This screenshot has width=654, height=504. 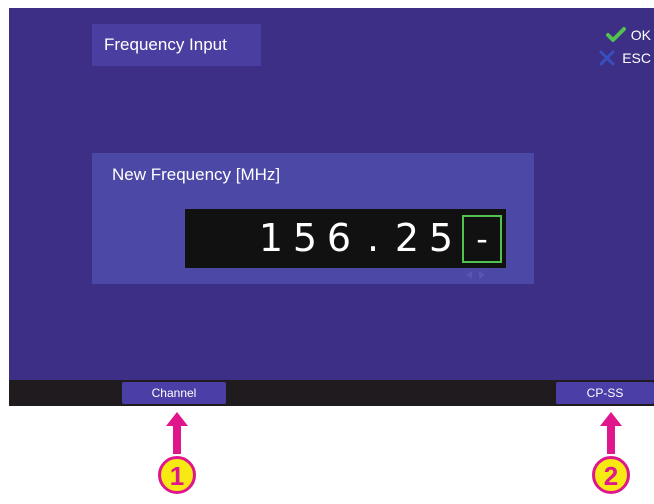 I want to click on triangle-left-icon, so click(x=469, y=275).